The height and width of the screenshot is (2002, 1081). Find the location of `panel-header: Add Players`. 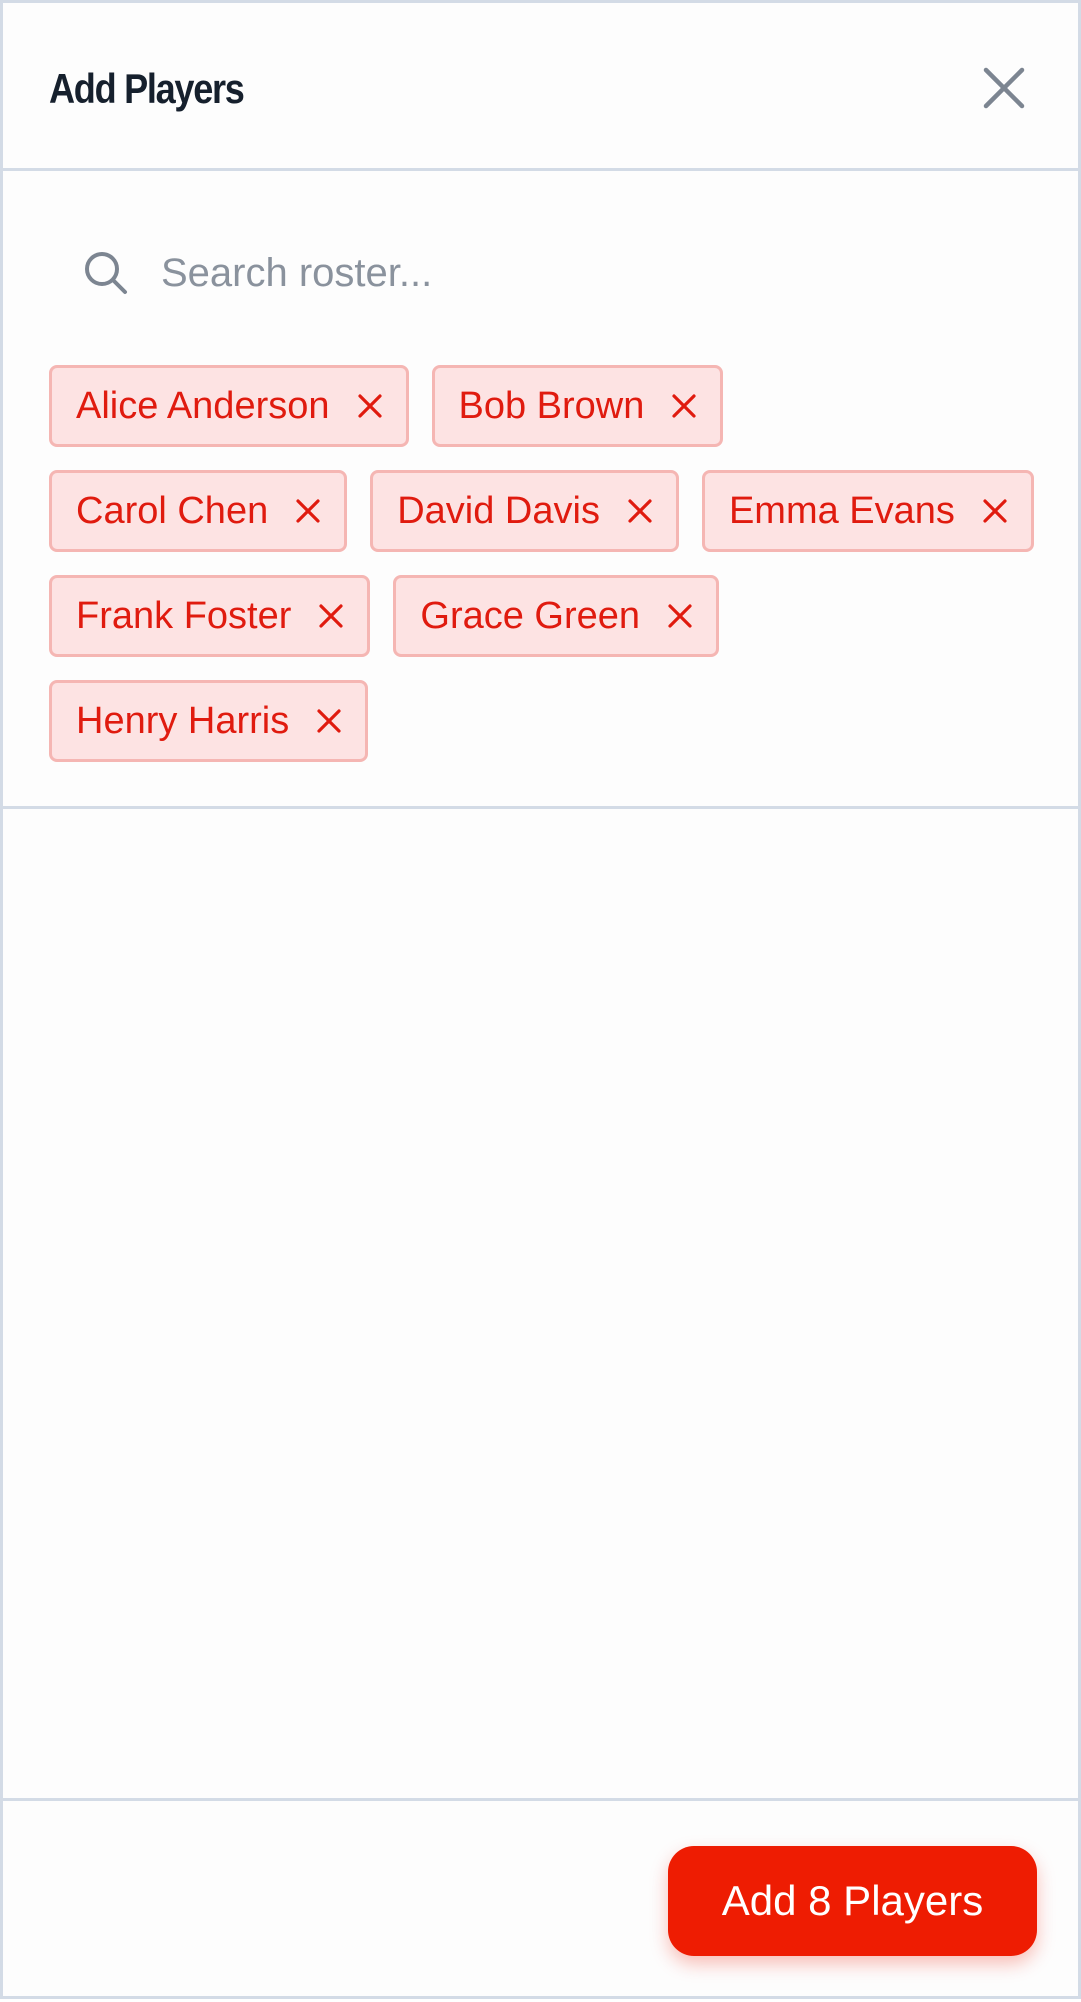

panel-header: Add Players is located at coordinates (540, 87).